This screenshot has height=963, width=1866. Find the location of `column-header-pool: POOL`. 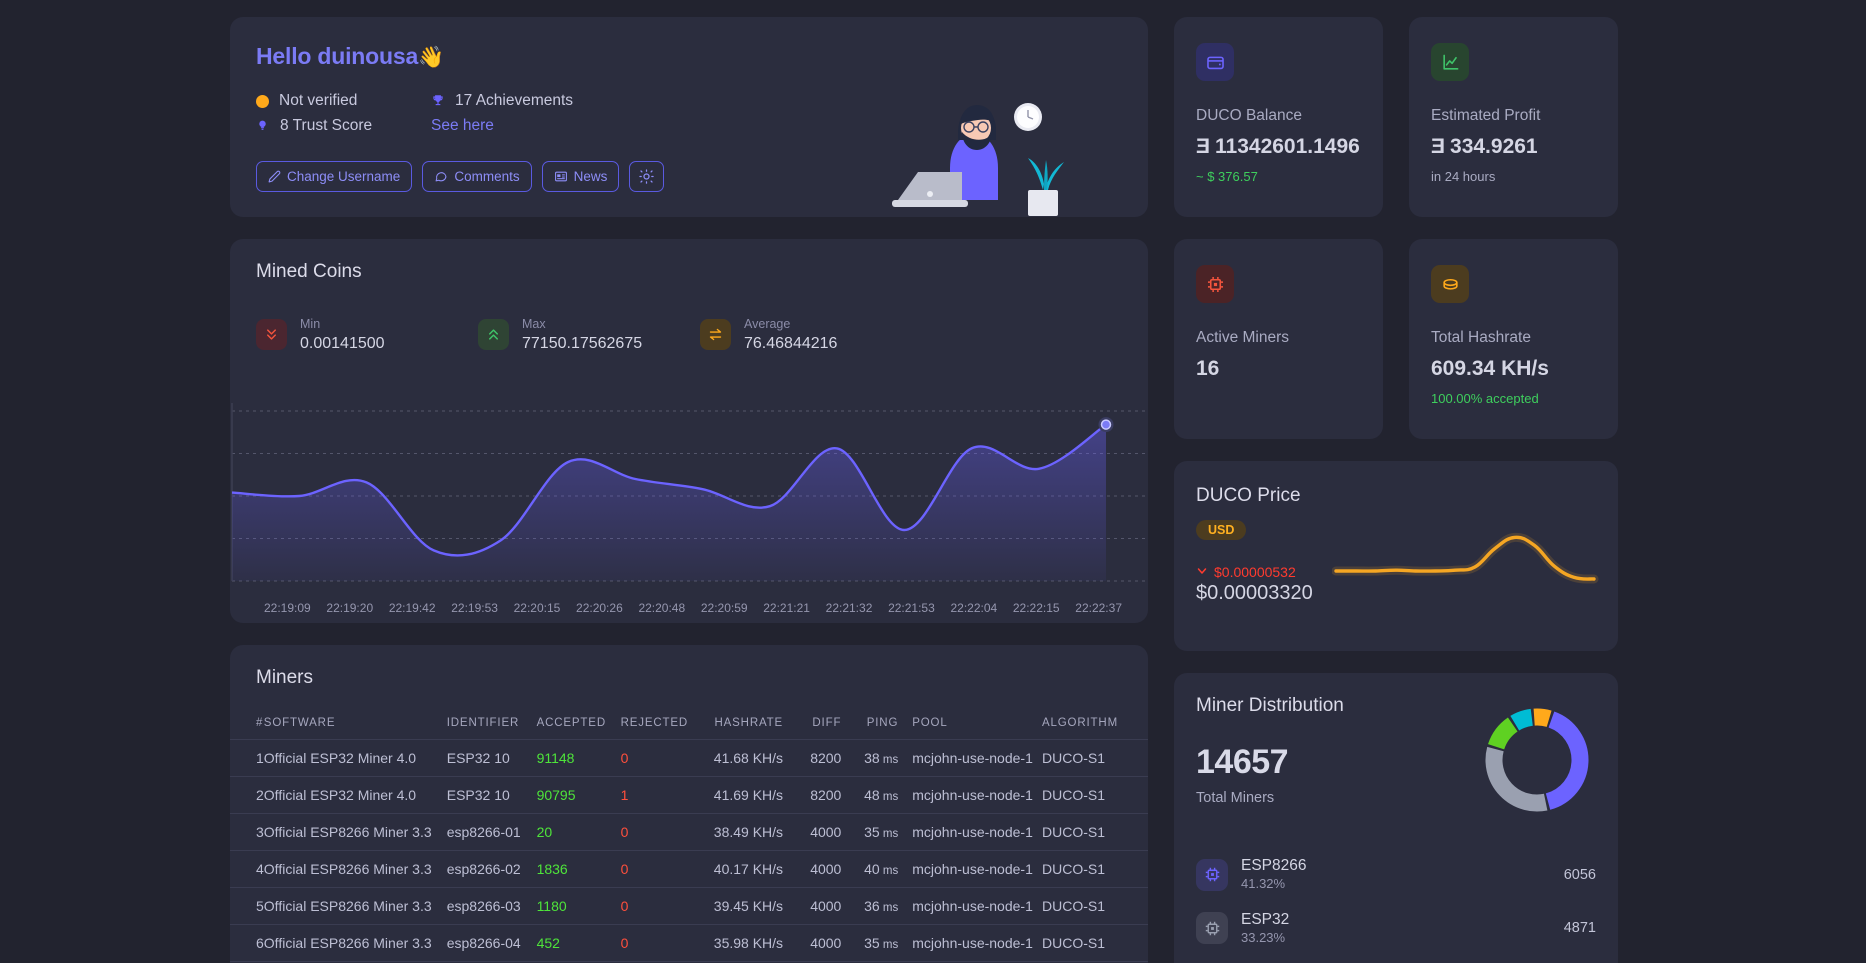

column-header-pool: POOL is located at coordinates (970, 728).